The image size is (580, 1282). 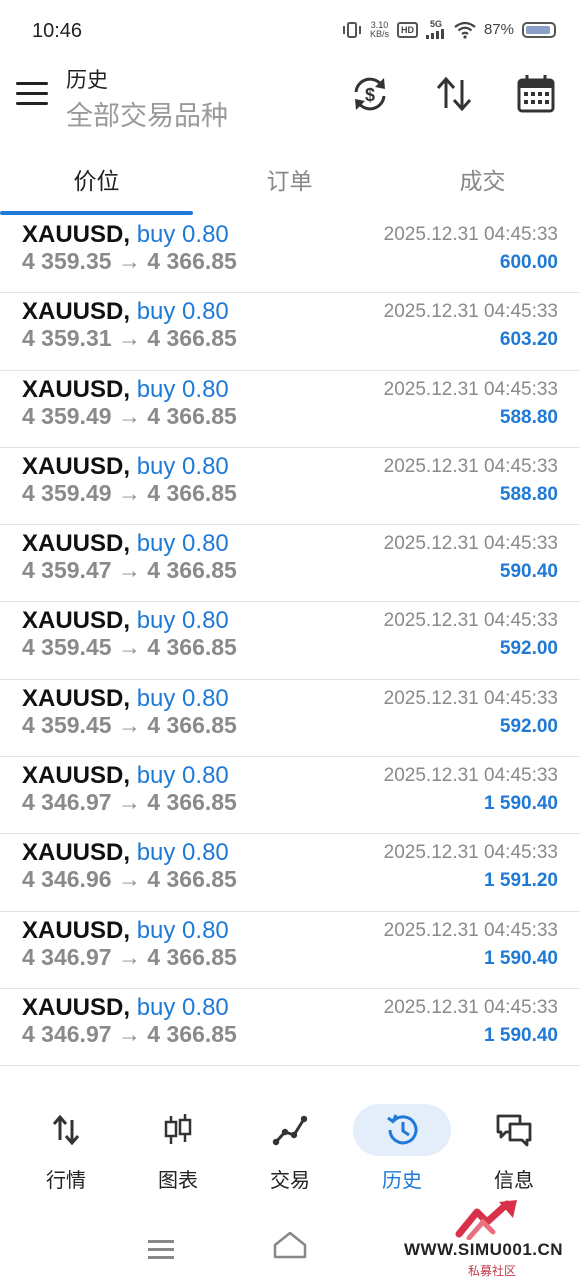 I want to click on currency-sync-icon: $, so click(x=370, y=94).